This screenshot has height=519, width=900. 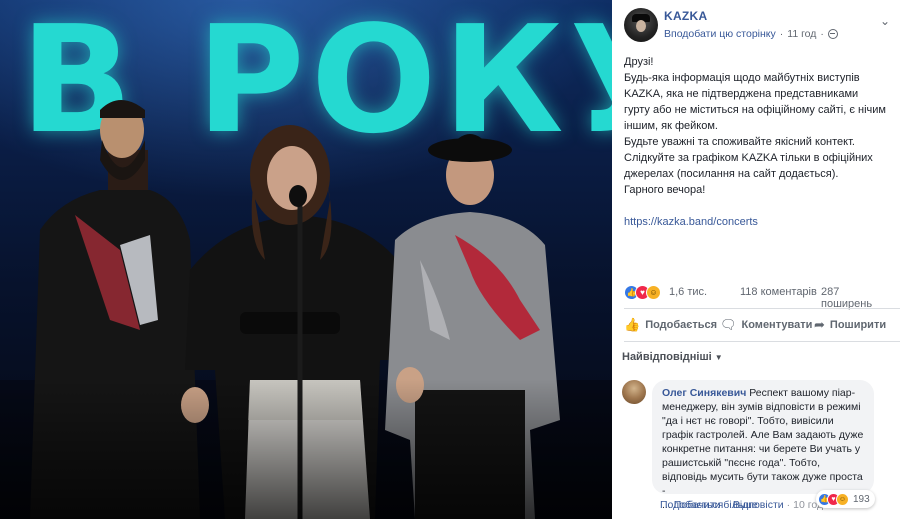 I want to click on sort-label: Найвідповідніші, so click(x=667, y=357).